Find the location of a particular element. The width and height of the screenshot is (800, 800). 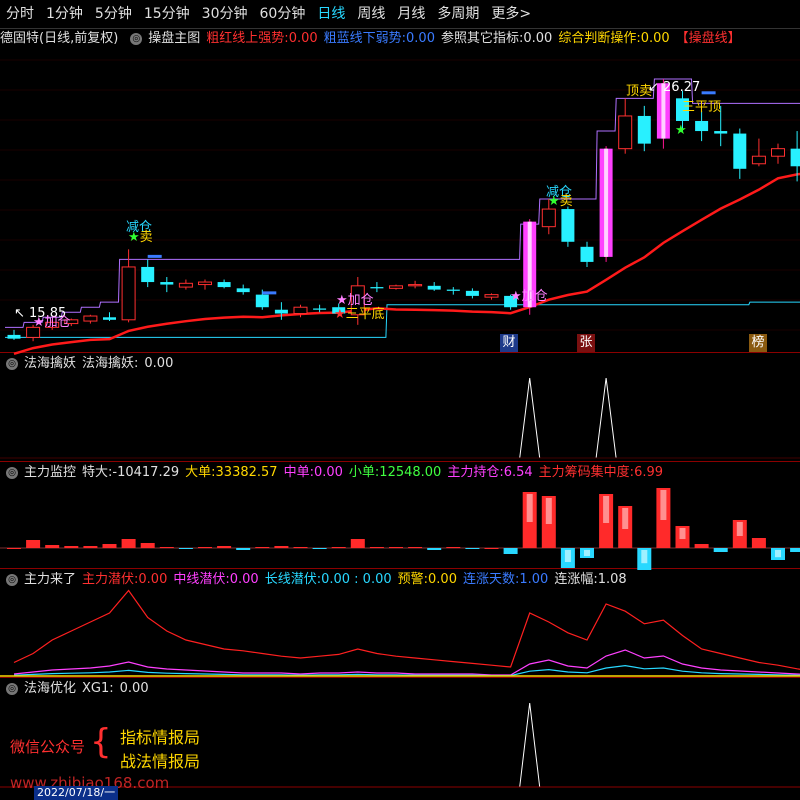

san-ping-ding-signal: 三平顶 is located at coordinates (702, 107).